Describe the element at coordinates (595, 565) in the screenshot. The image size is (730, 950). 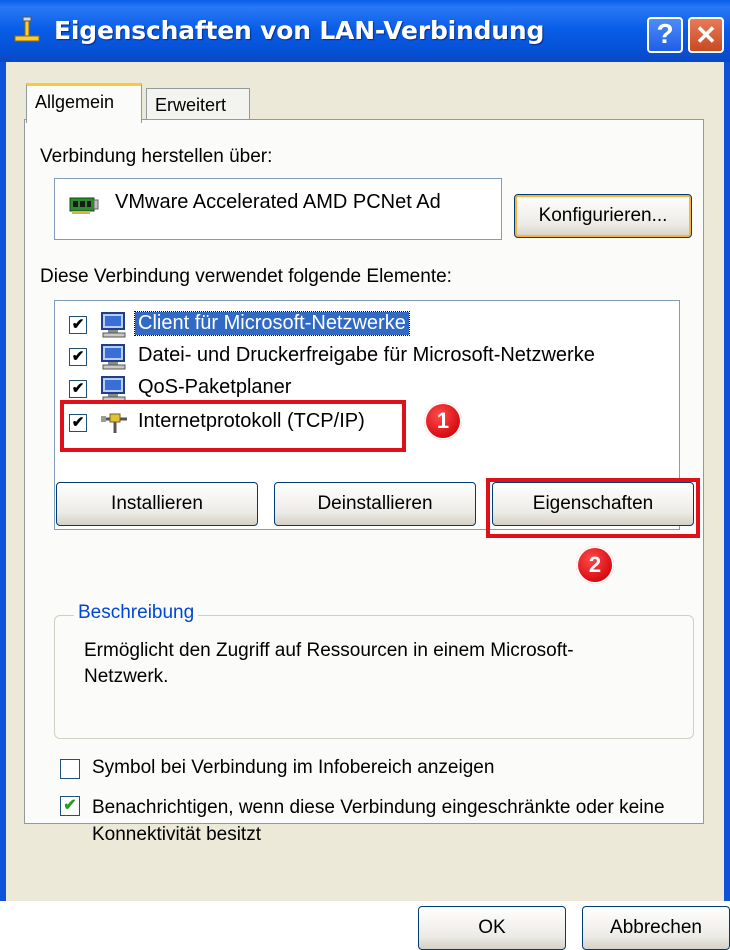
I see `step-marker-2: 2` at that location.